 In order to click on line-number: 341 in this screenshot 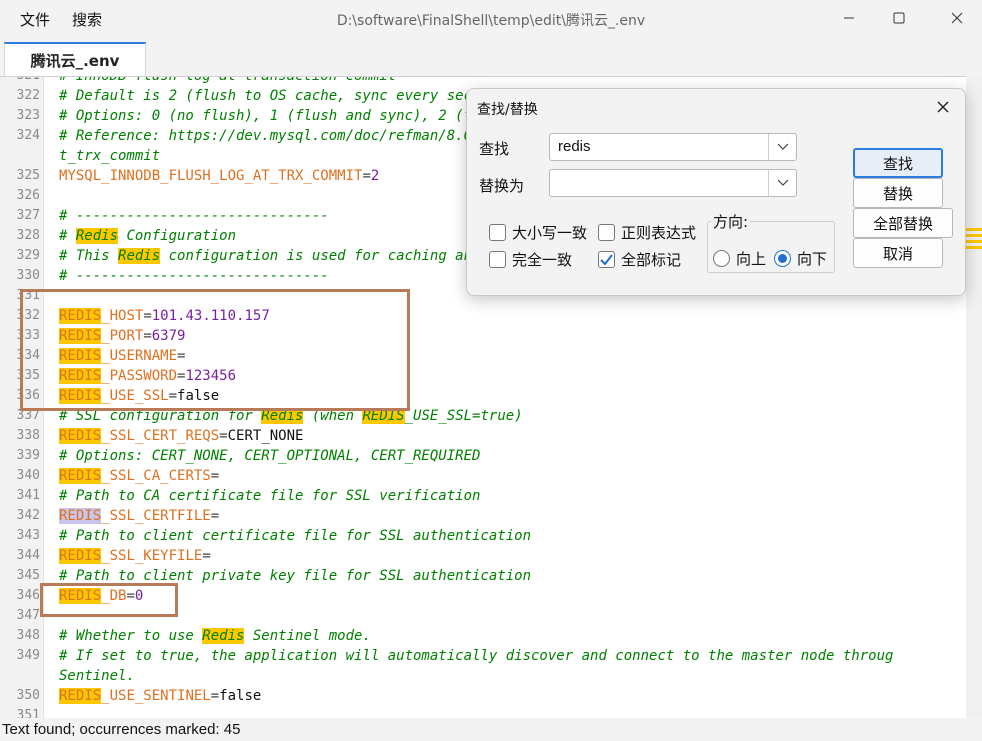, I will do `click(28, 495)`.